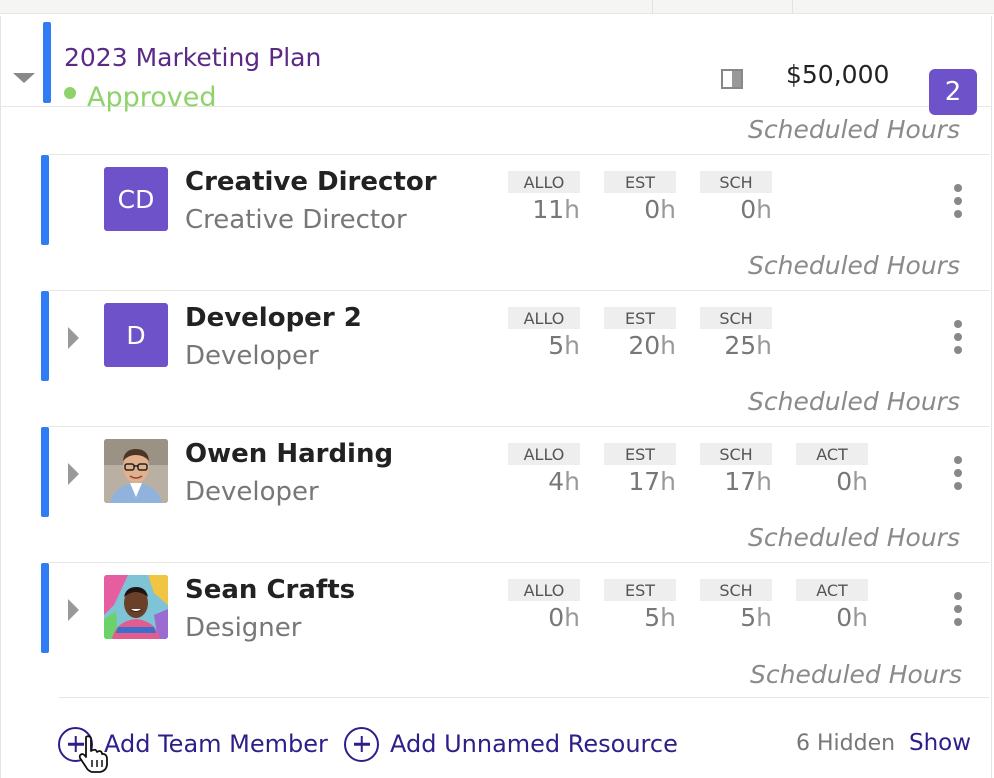  Describe the element at coordinates (838, 74) in the screenshot. I see `project-budget: $50,000` at that location.